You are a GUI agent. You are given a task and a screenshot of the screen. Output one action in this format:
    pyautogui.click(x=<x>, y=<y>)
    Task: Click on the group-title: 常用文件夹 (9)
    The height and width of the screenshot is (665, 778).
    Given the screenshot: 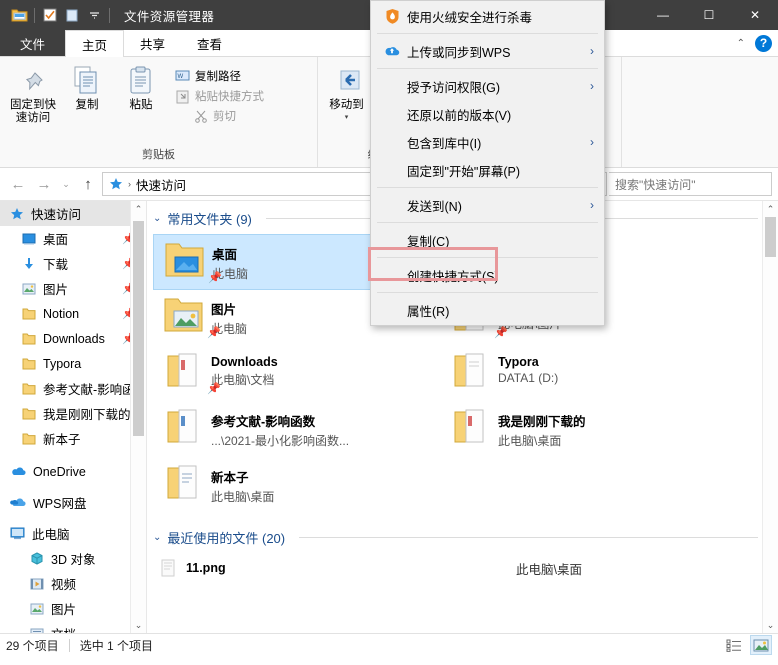 What is the action you would take?
    pyautogui.click(x=209, y=219)
    